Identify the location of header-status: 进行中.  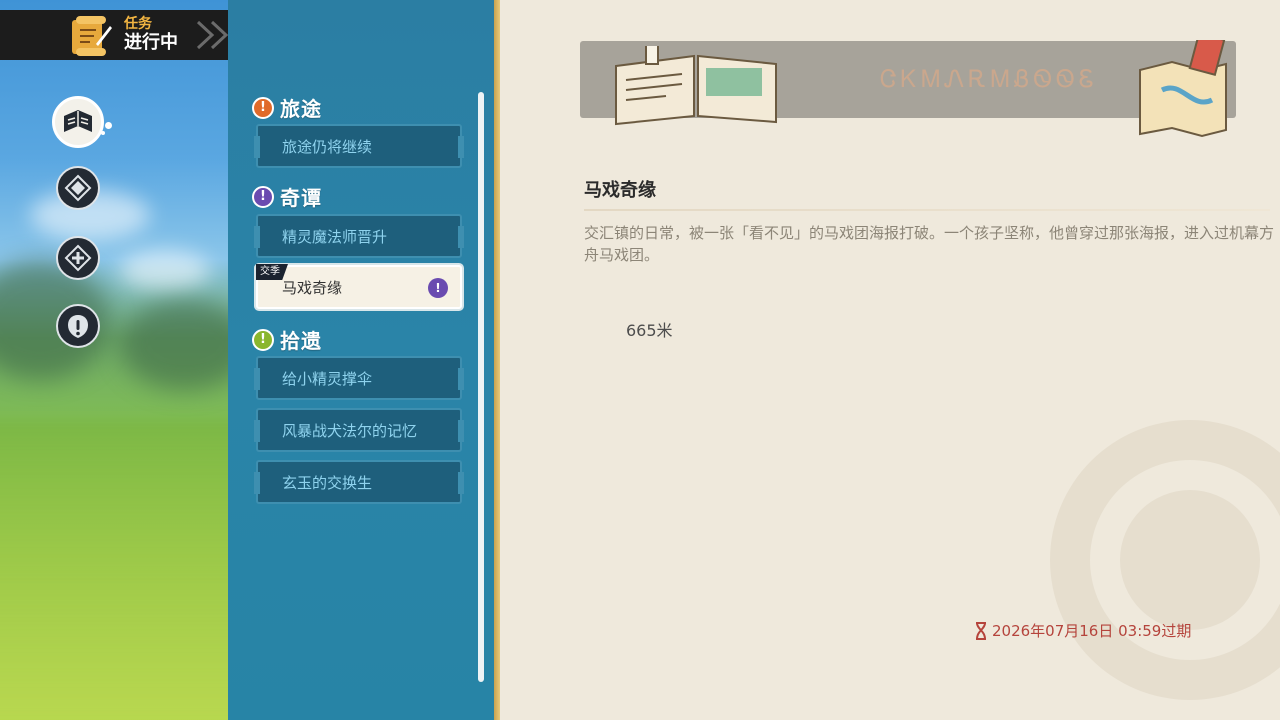
(151, 42).